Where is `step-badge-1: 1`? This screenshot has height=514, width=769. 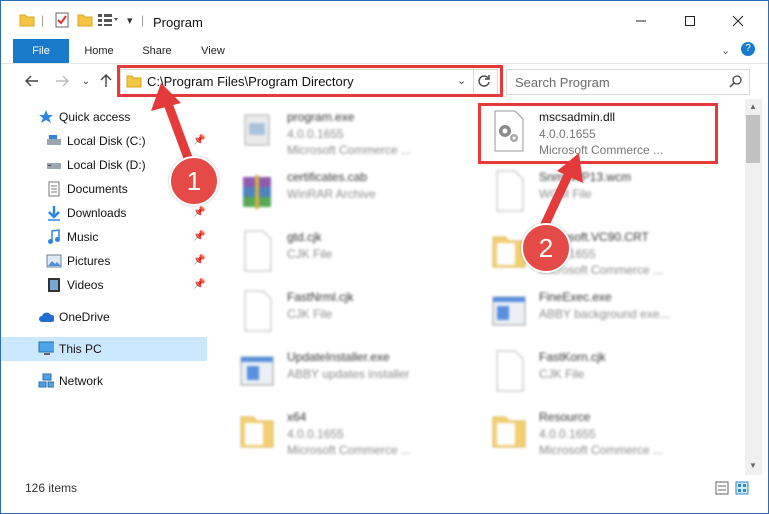
step-badge-1: 1 is located at coordinates (194, 181).